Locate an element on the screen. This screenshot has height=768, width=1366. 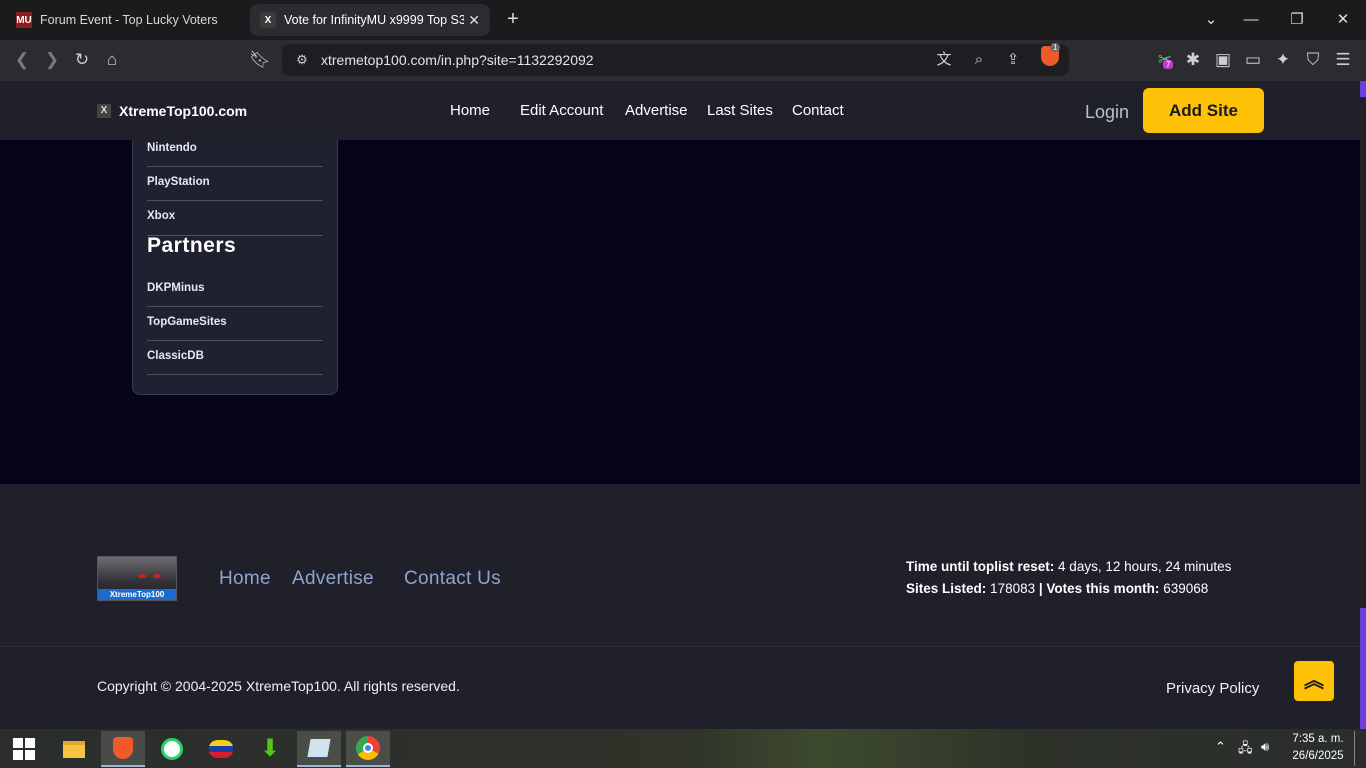
footer-logo: XtremeTop100 is located at coordinates (137, 578).